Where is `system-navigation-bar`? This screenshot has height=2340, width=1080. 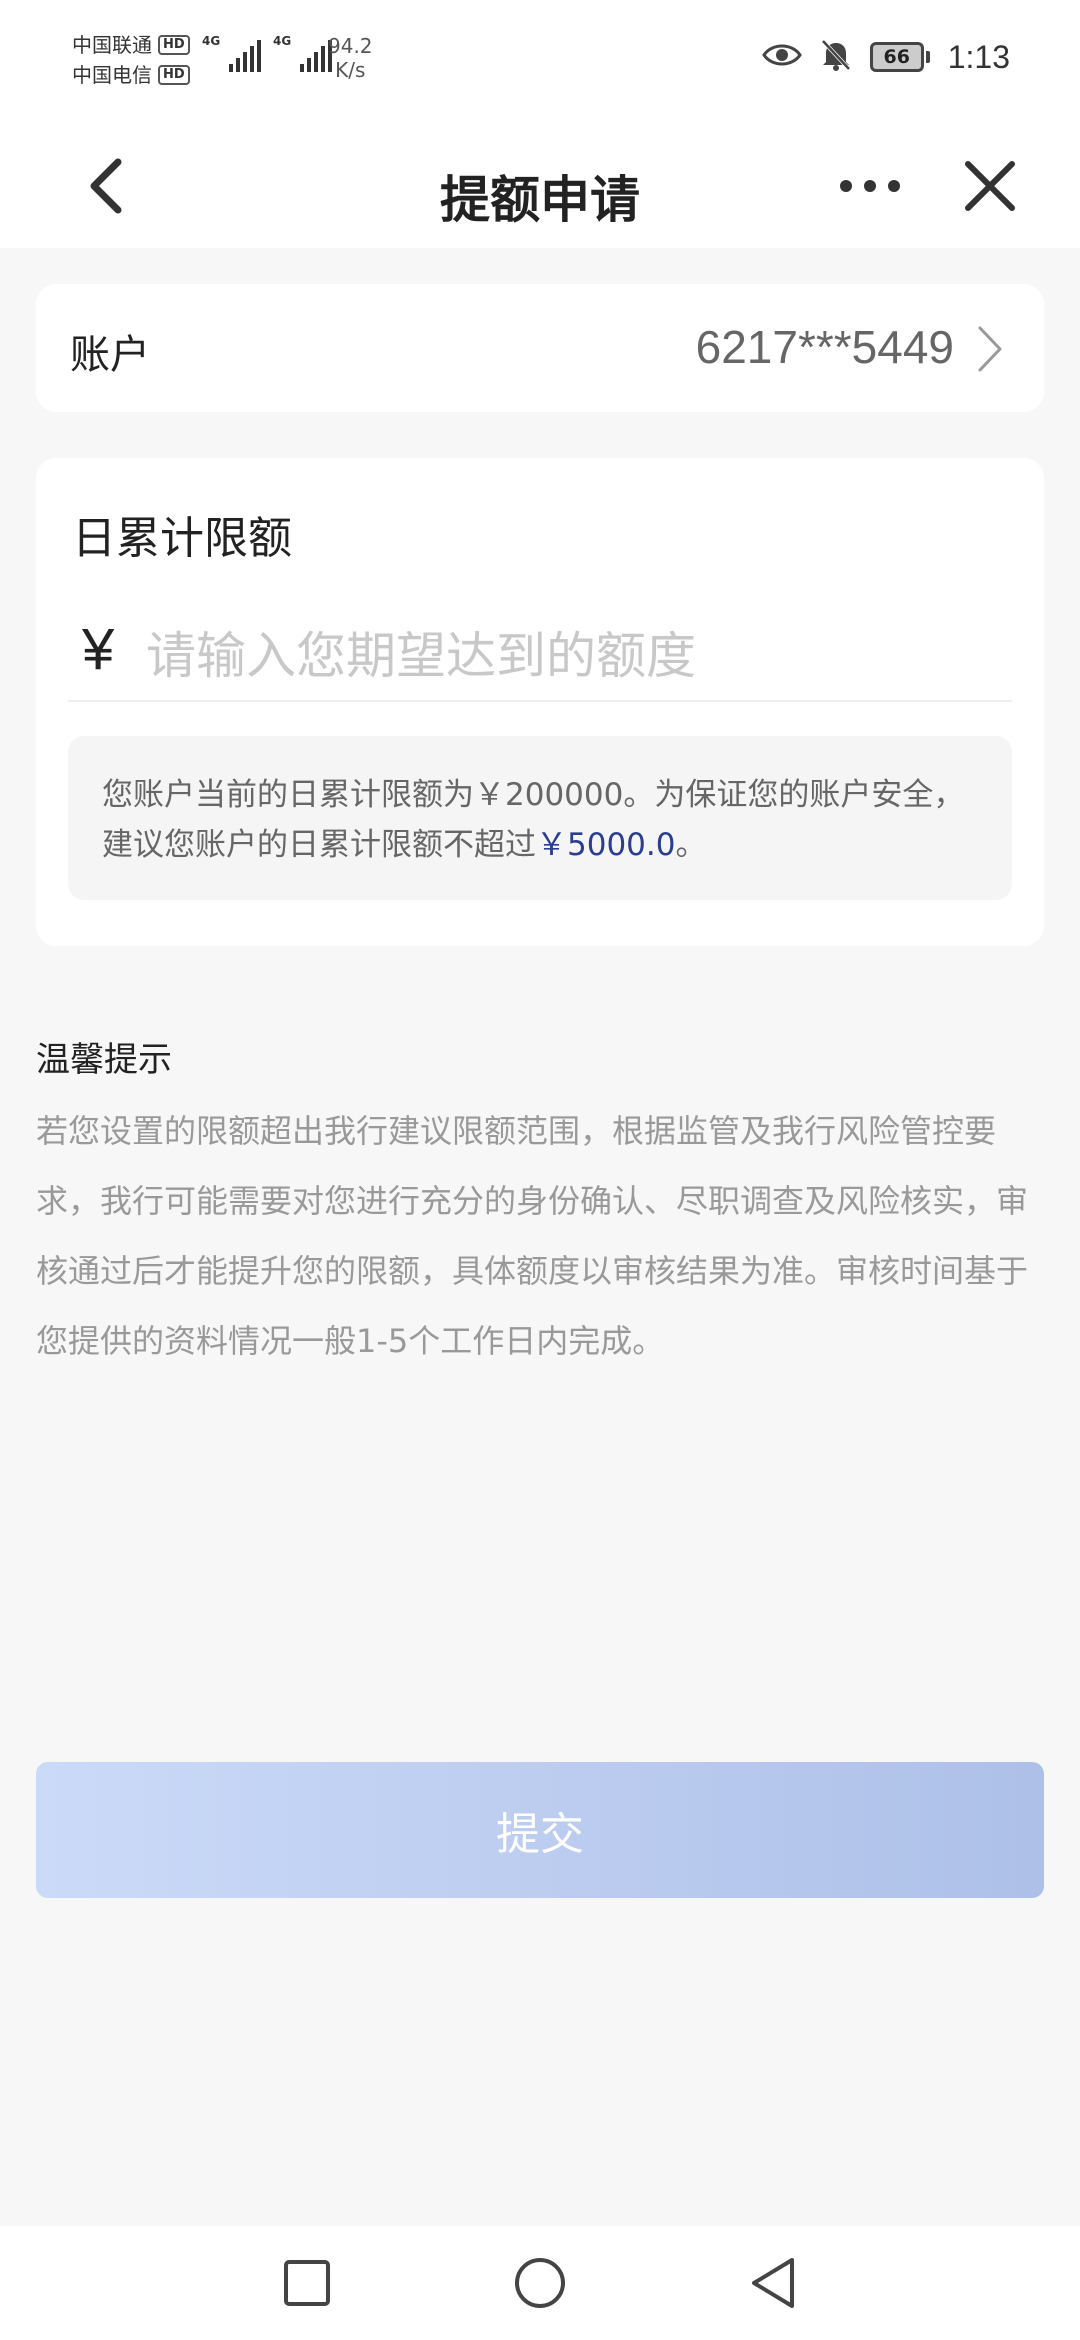
system-navigation-bar is located at coordinates (540, 2283).